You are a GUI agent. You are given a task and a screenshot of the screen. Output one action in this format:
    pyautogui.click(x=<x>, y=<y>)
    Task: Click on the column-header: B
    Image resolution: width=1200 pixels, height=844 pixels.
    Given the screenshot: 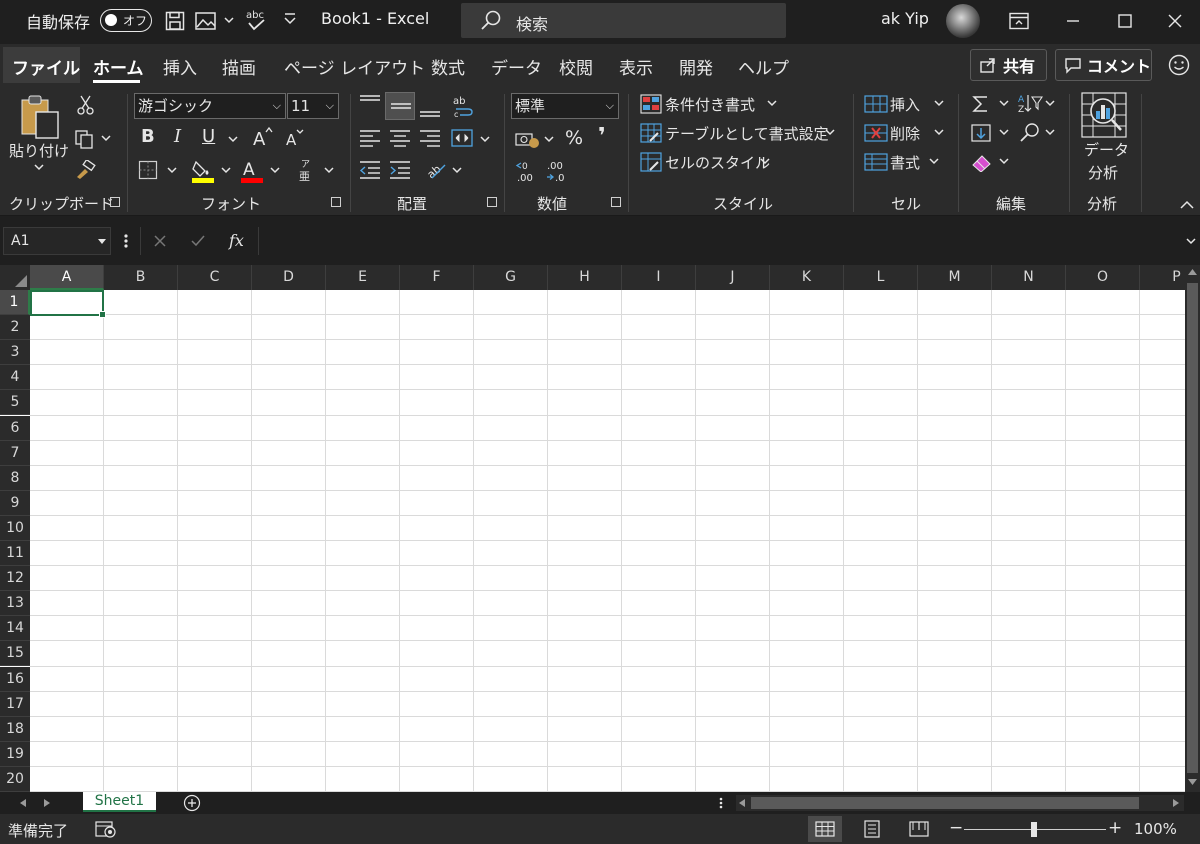 What is the action you would take?
    pyautogui.click(x=141, y=277)
    